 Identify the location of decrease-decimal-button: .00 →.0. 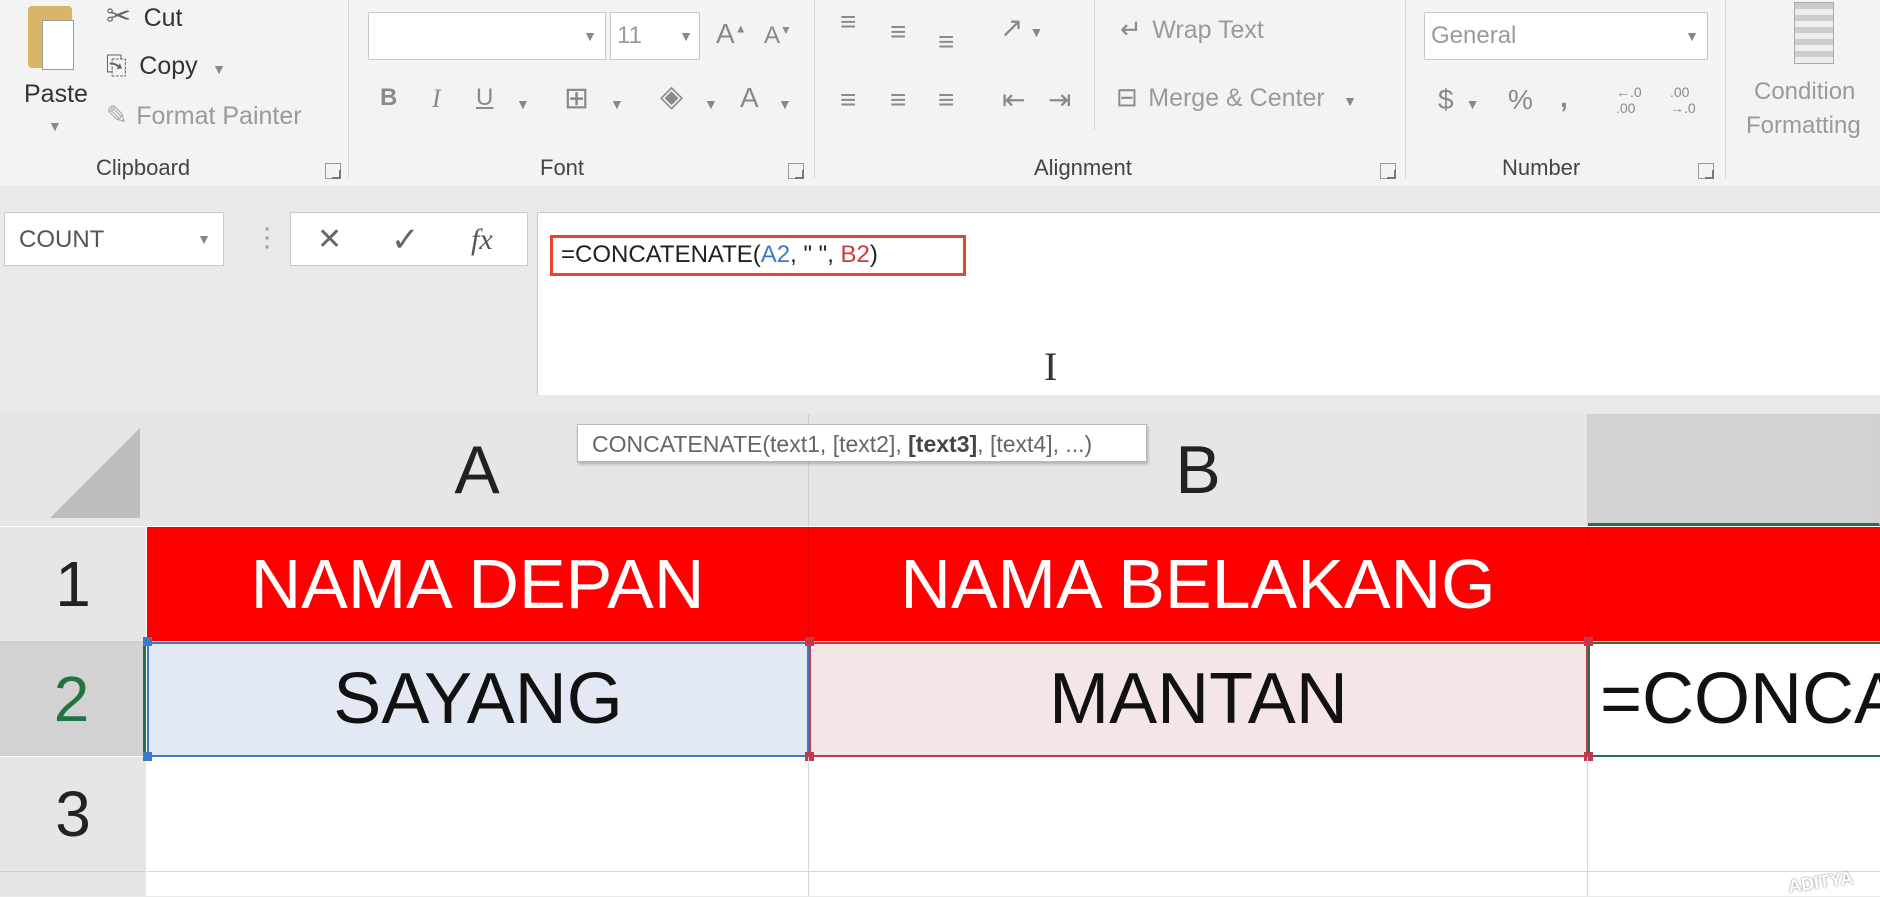
(1683, 100).